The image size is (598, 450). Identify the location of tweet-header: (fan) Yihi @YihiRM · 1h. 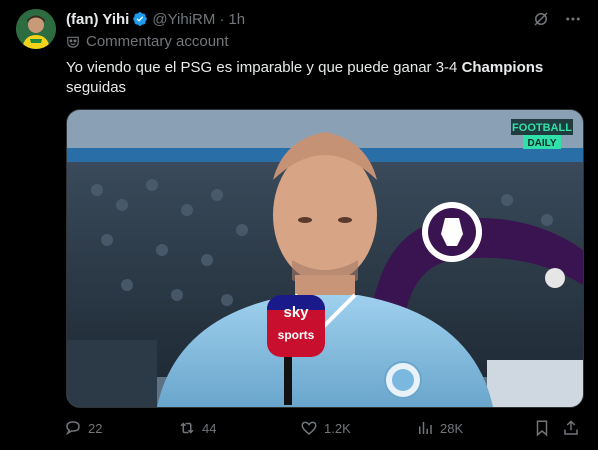
(324, 19).